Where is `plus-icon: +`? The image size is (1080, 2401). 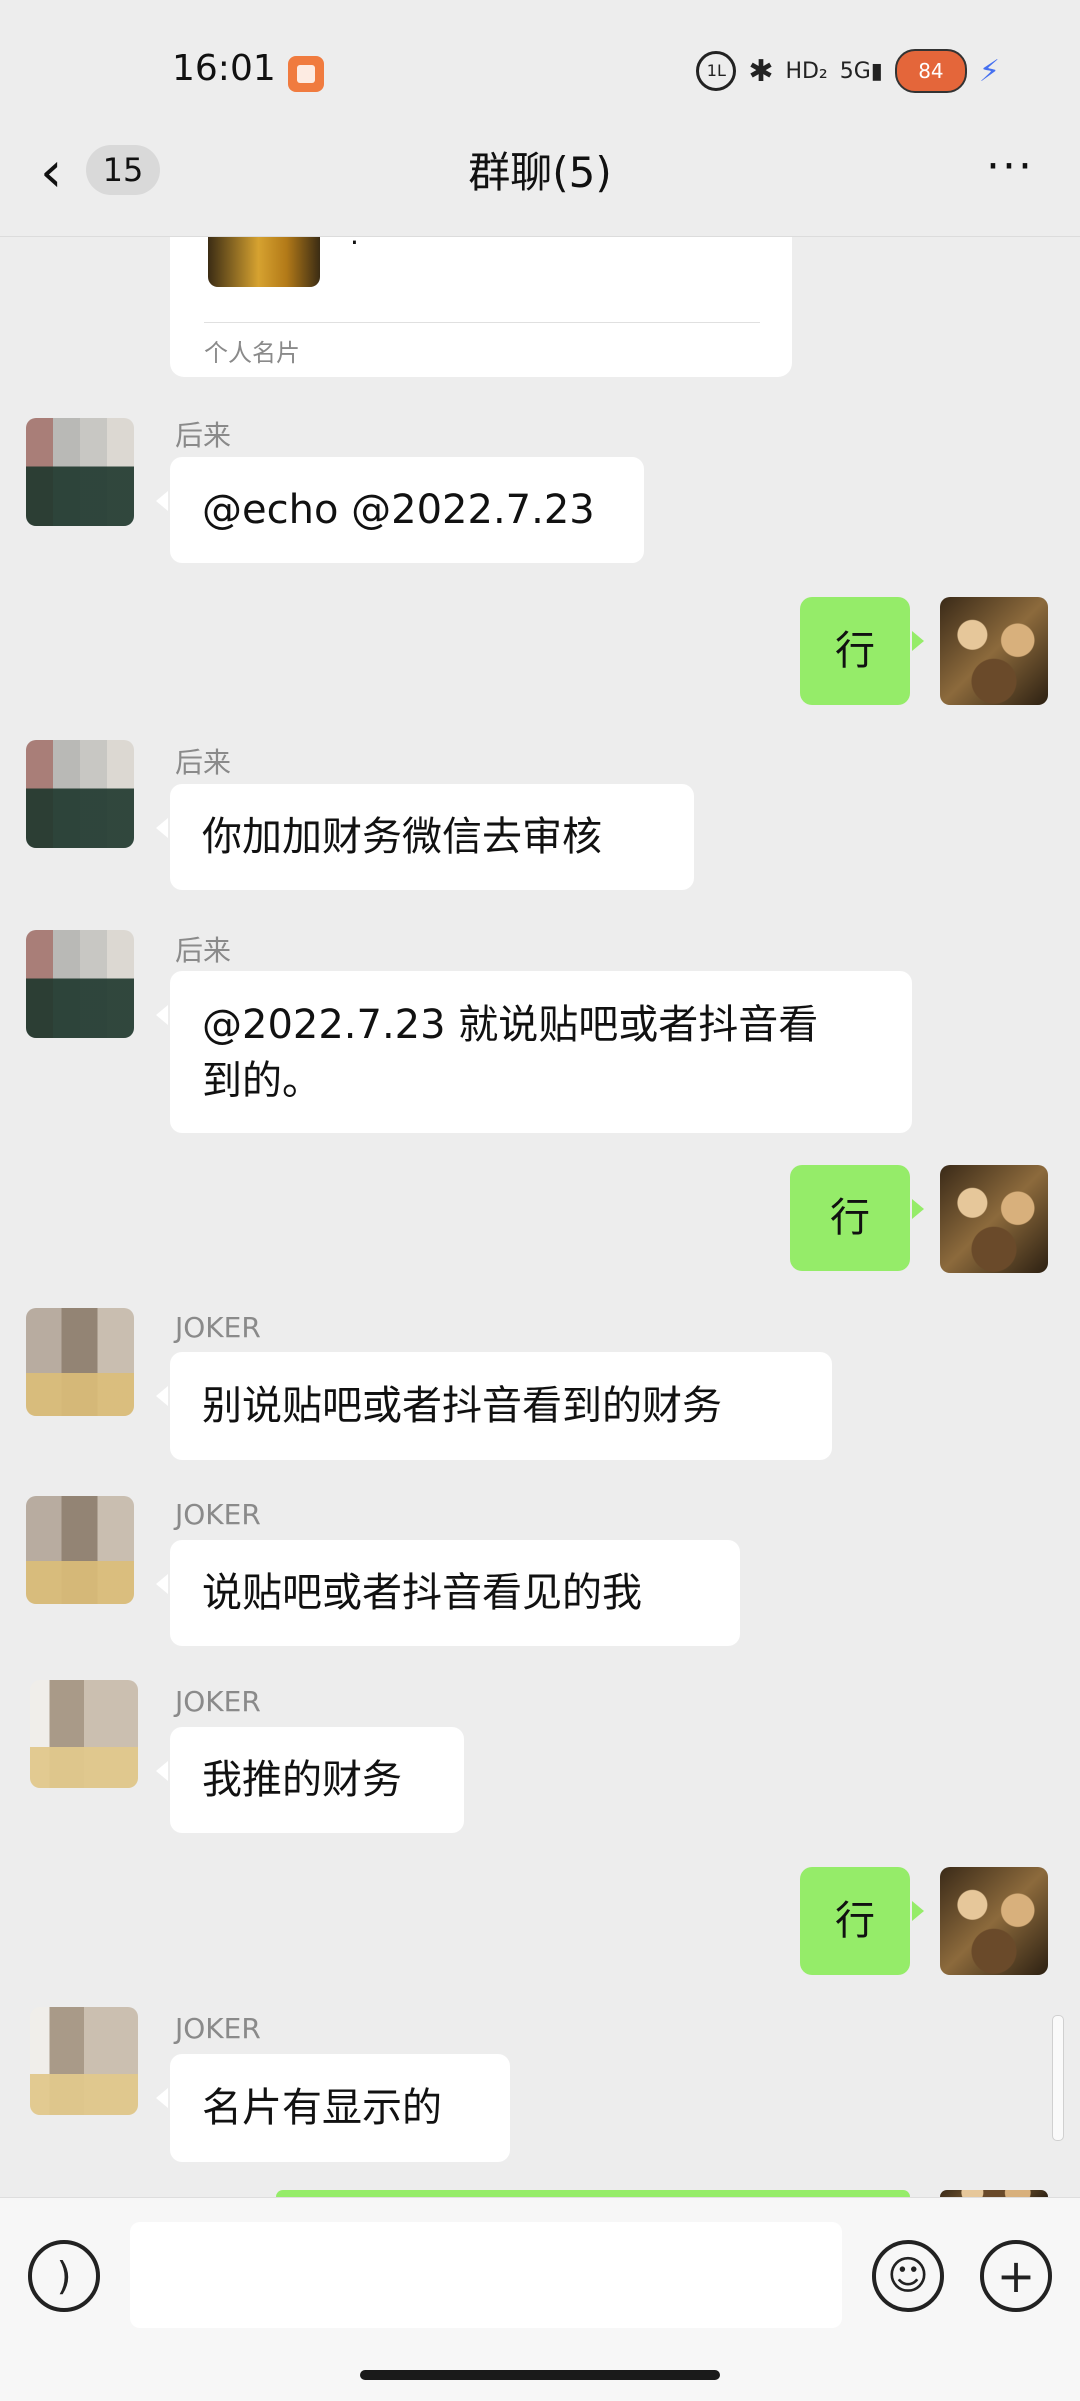 plus-icon: + is located at coordinates (1016, 2276).